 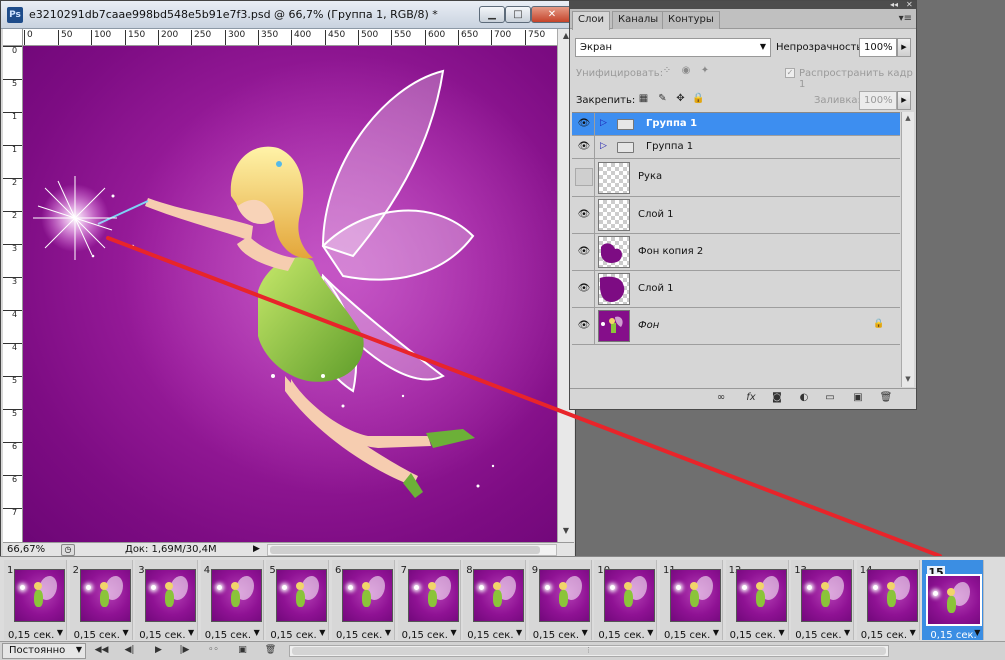 I want to click on loop-options-select: Постоянно ▼, so click(x=44, y=651).